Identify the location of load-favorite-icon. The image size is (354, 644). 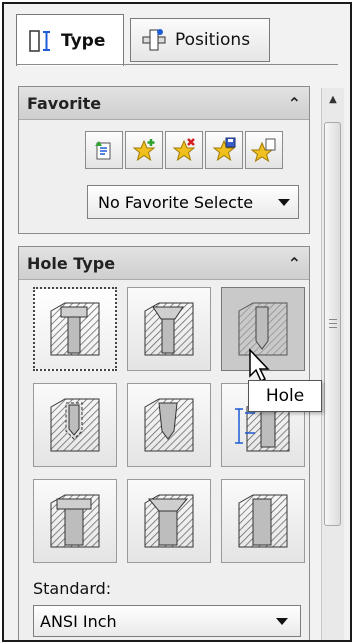
(263, 150).